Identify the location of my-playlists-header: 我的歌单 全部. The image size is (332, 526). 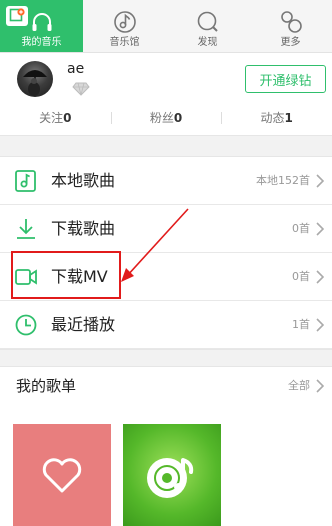
(166, 386).